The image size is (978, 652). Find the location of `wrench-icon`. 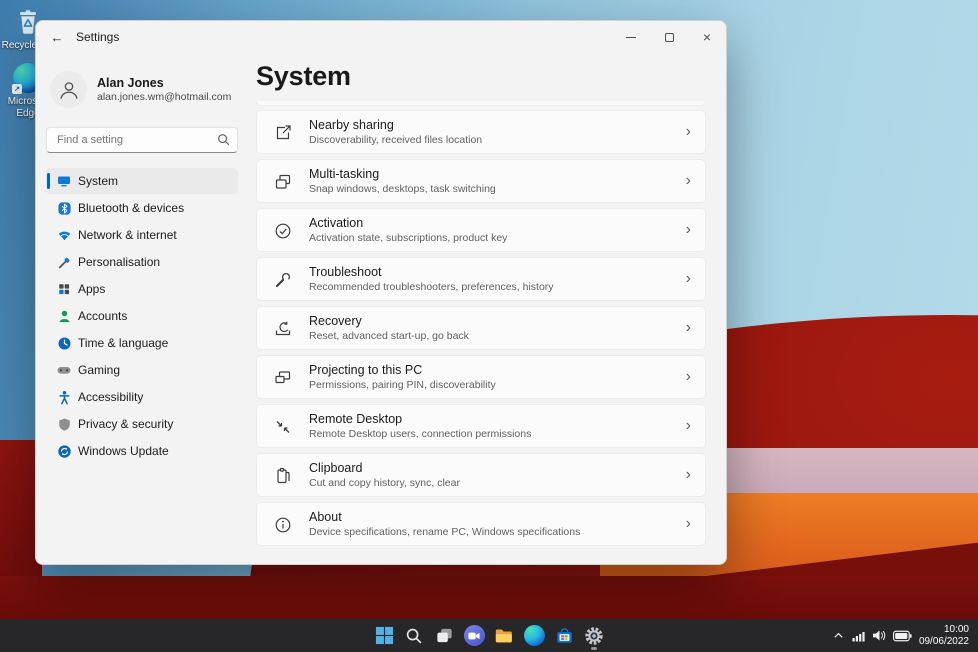

wrench-icon is located at coordinates (283, 280).